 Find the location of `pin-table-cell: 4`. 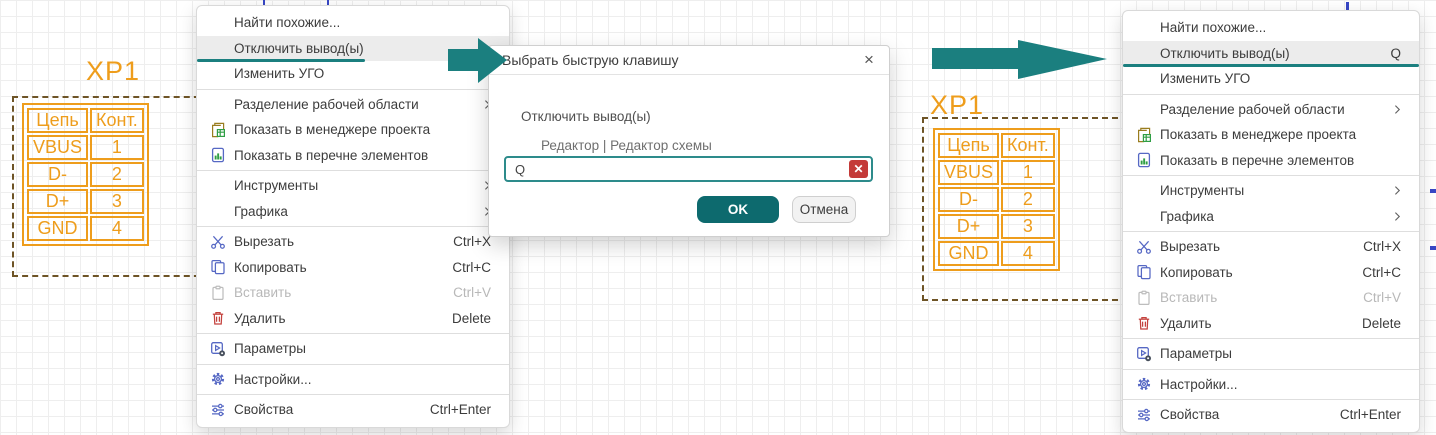

pin-table-cell: 4 is located at coordinates (117, 228).